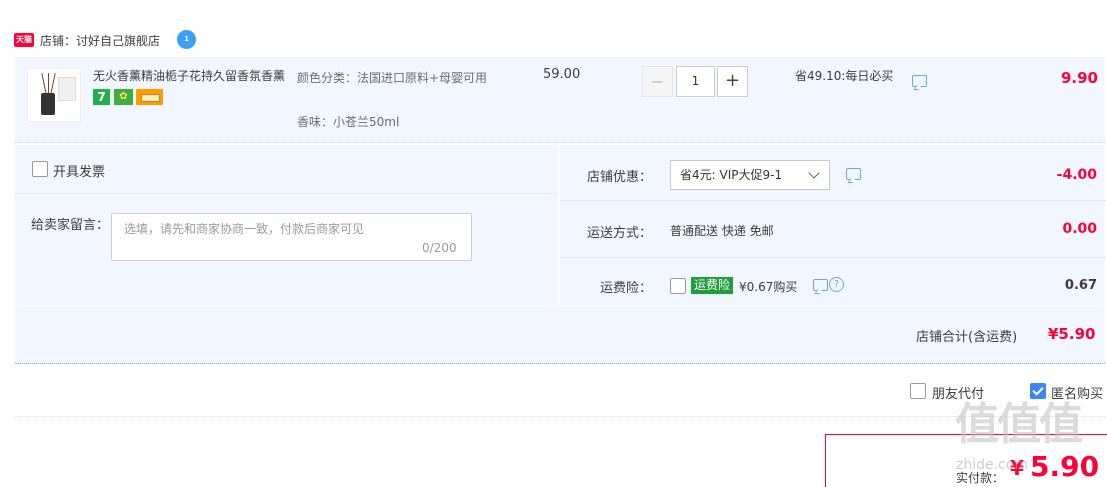  Describe the element at coordinates (101, 97) in the screenshot. I see `seven-day-return-icon: 7` at that location.